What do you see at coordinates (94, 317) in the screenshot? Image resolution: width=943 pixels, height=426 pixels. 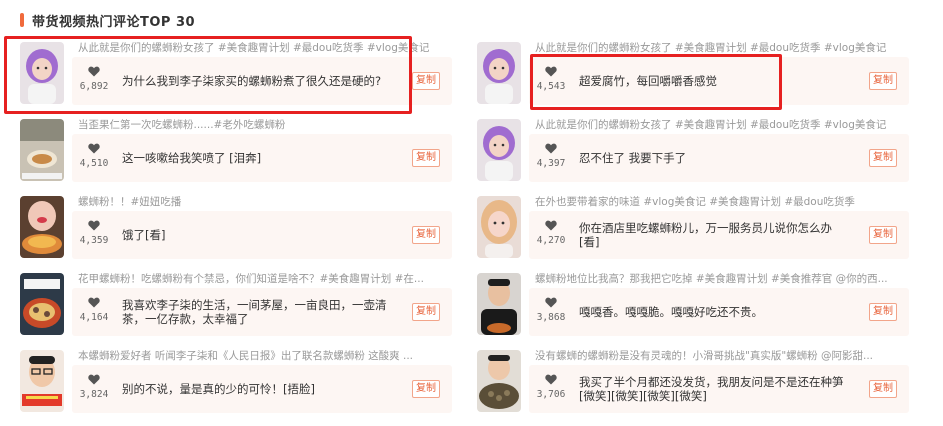 I see `like-count: 4,164` at bounding box center [94, 317].